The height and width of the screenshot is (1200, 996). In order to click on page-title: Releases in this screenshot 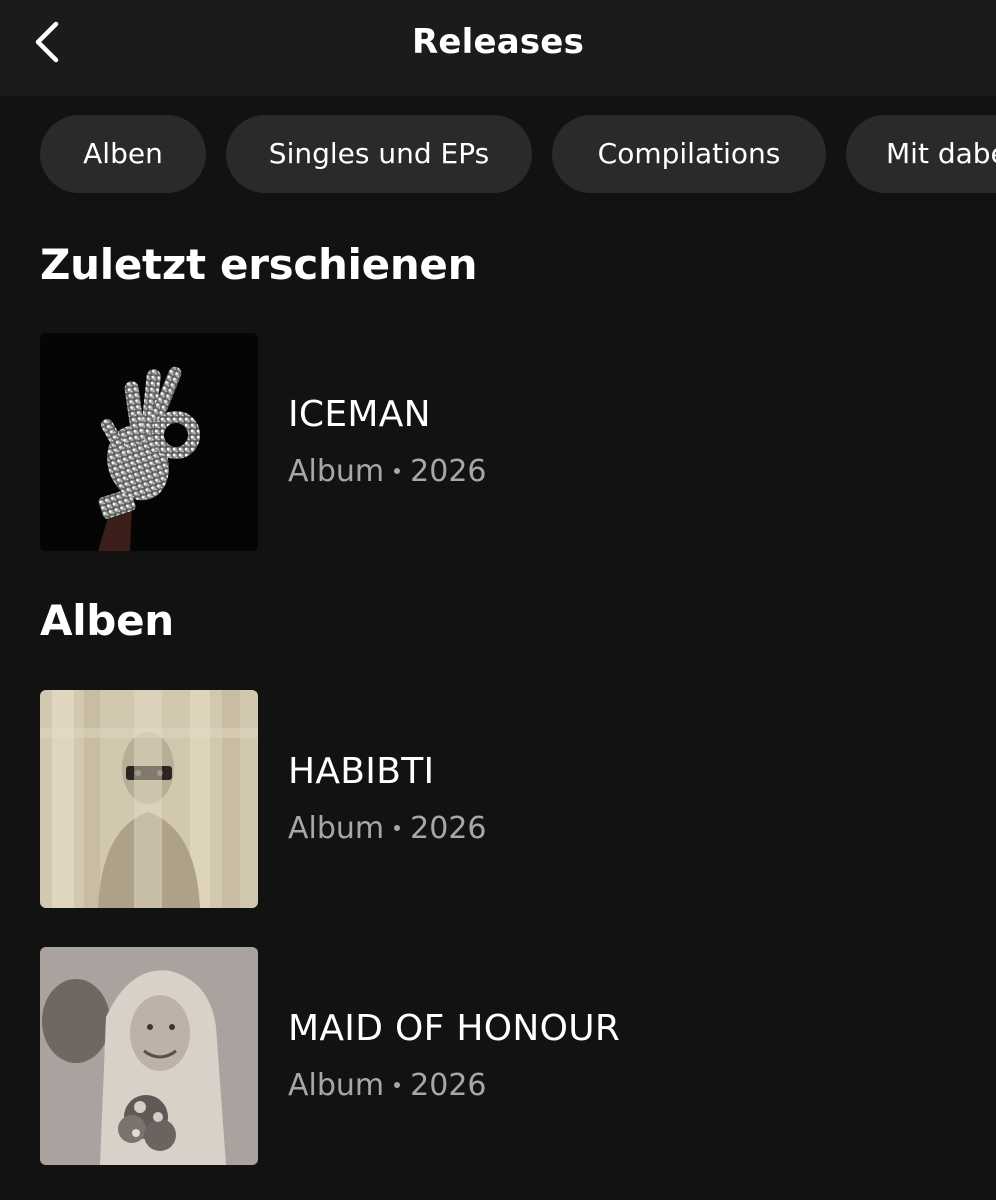, I will do `click(498, 42)`.